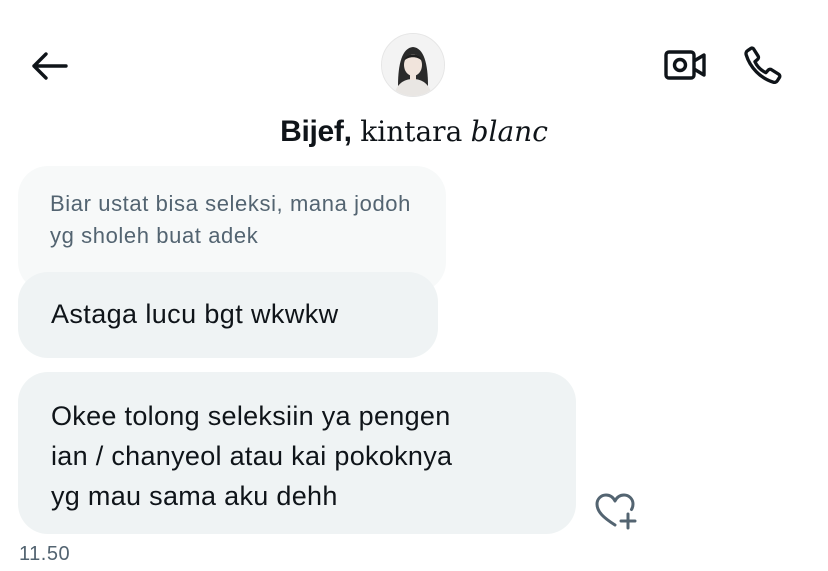 This screenshot has width=828, height=571. I want to click on video-call-button, so click(685, 65).